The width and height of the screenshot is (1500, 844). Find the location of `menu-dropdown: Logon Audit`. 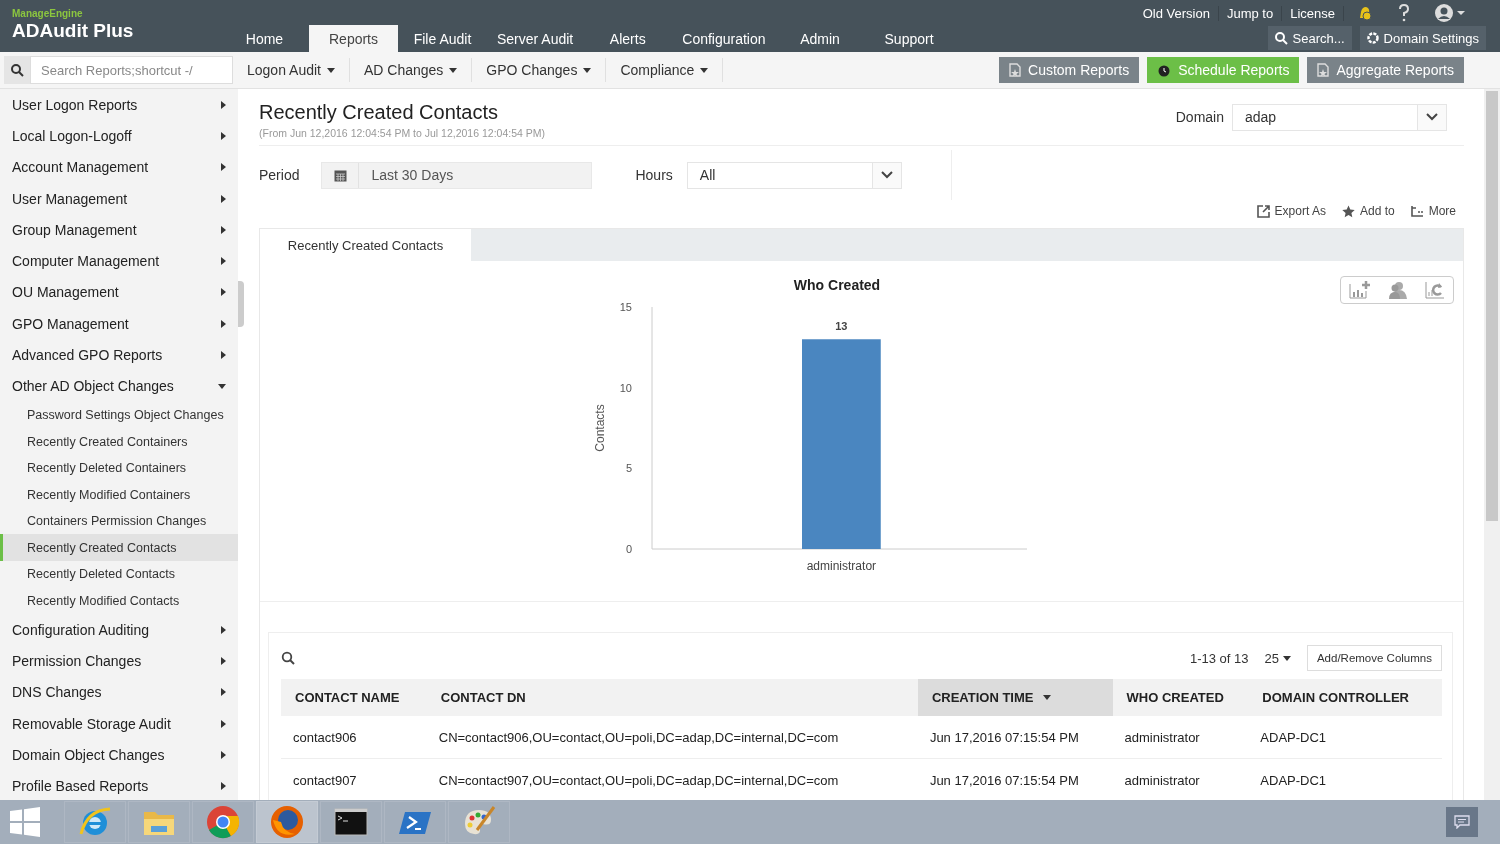

menu-dropdown: Logon Audit is located at coordinates (291, 70).